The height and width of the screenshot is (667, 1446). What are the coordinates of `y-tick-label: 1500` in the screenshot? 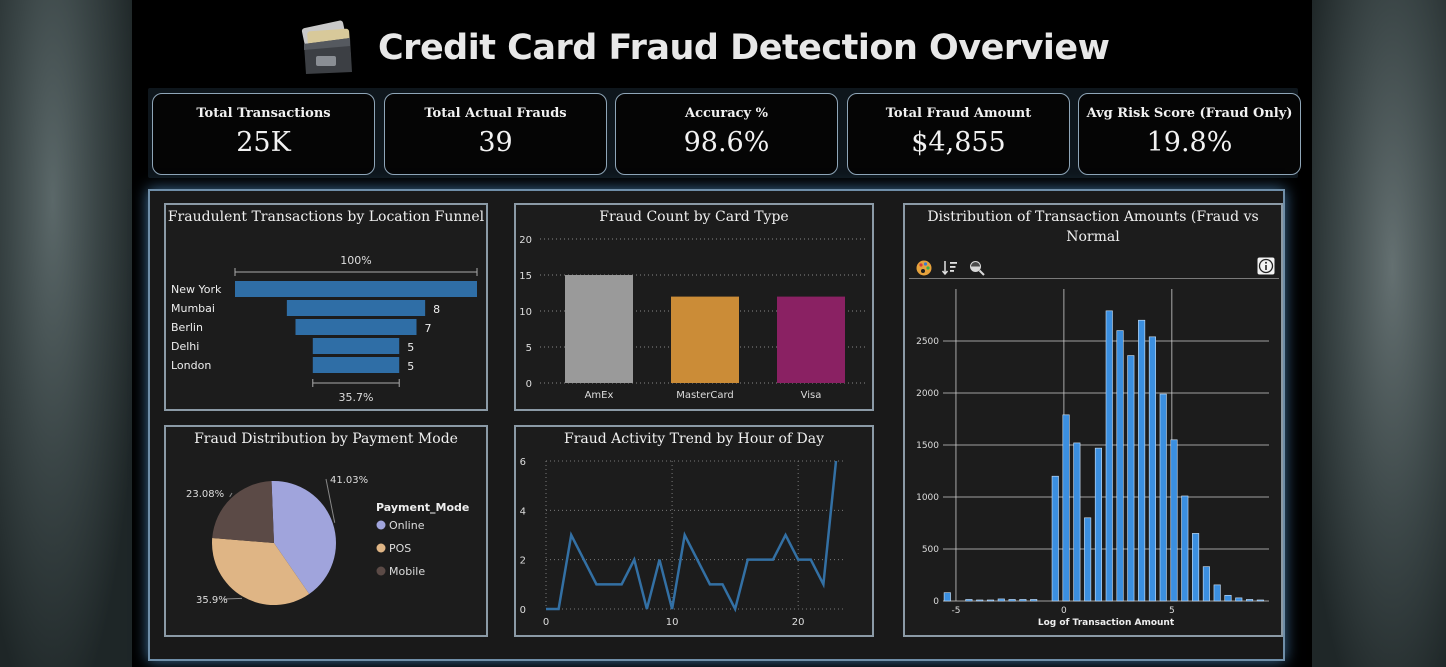 It's located at (927, 446).